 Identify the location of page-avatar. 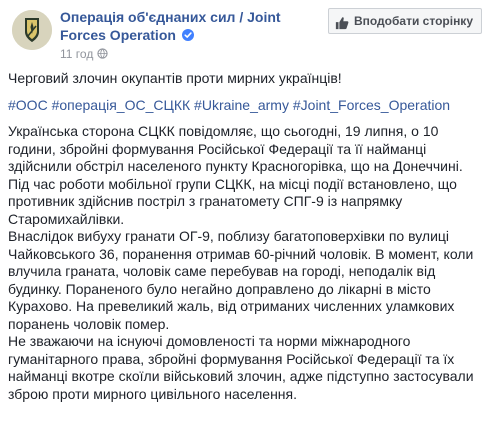
(32, 30).